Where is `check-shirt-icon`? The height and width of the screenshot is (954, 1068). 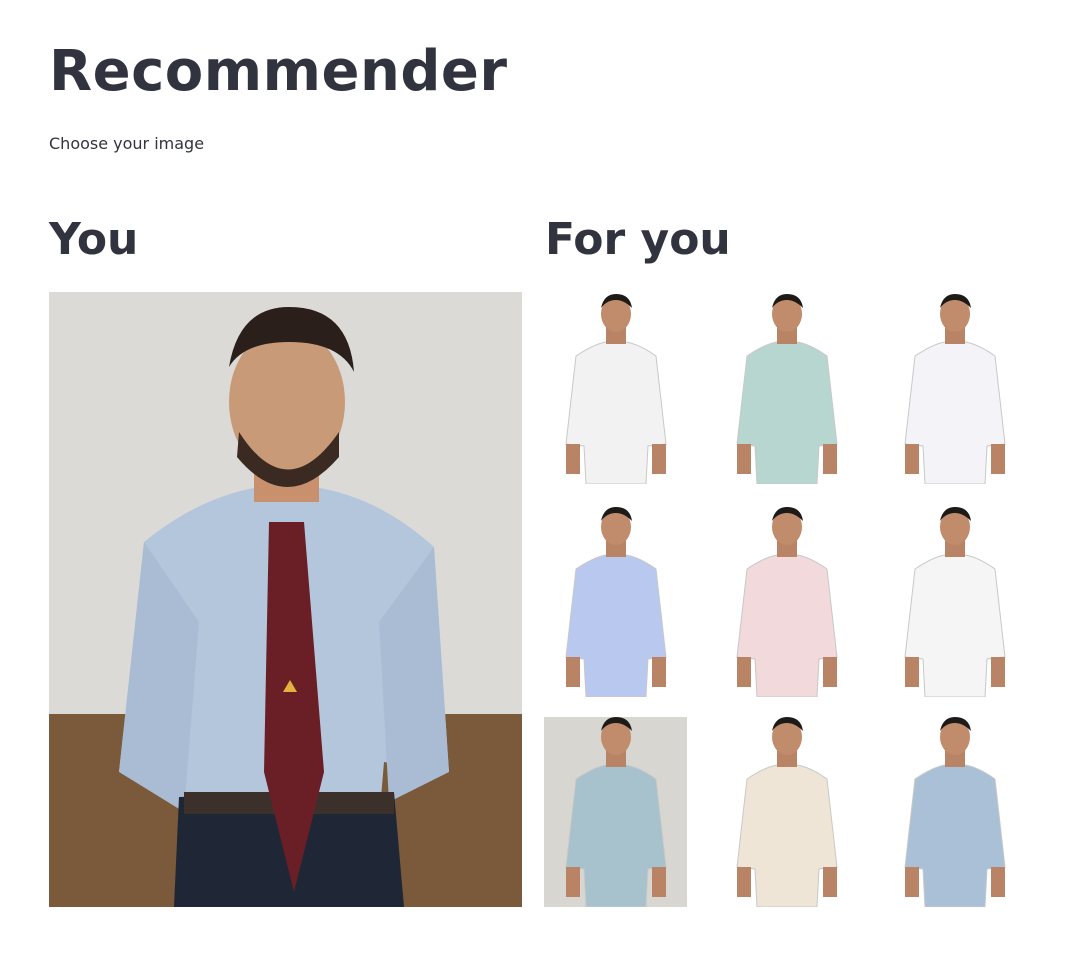 check-shirt-icon is located at coordinates (954, 812).